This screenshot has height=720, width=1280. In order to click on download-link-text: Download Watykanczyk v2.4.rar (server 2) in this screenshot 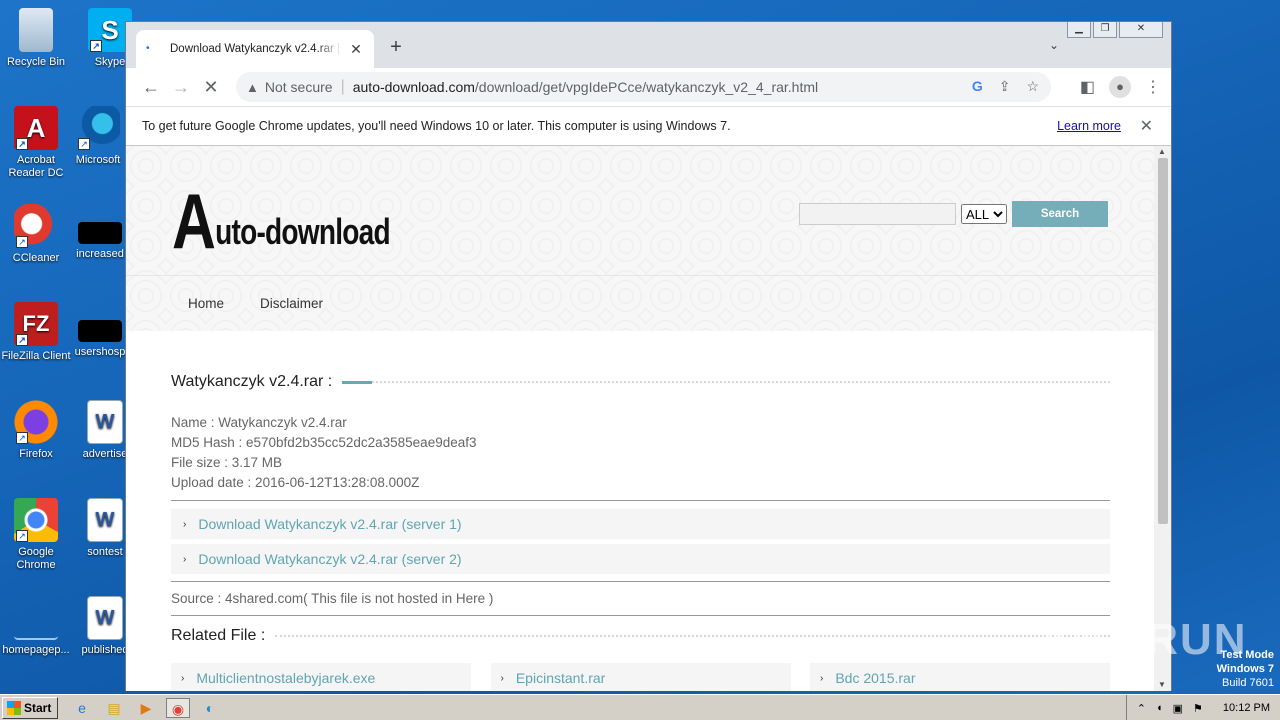, I will do `click(329, 559)`.